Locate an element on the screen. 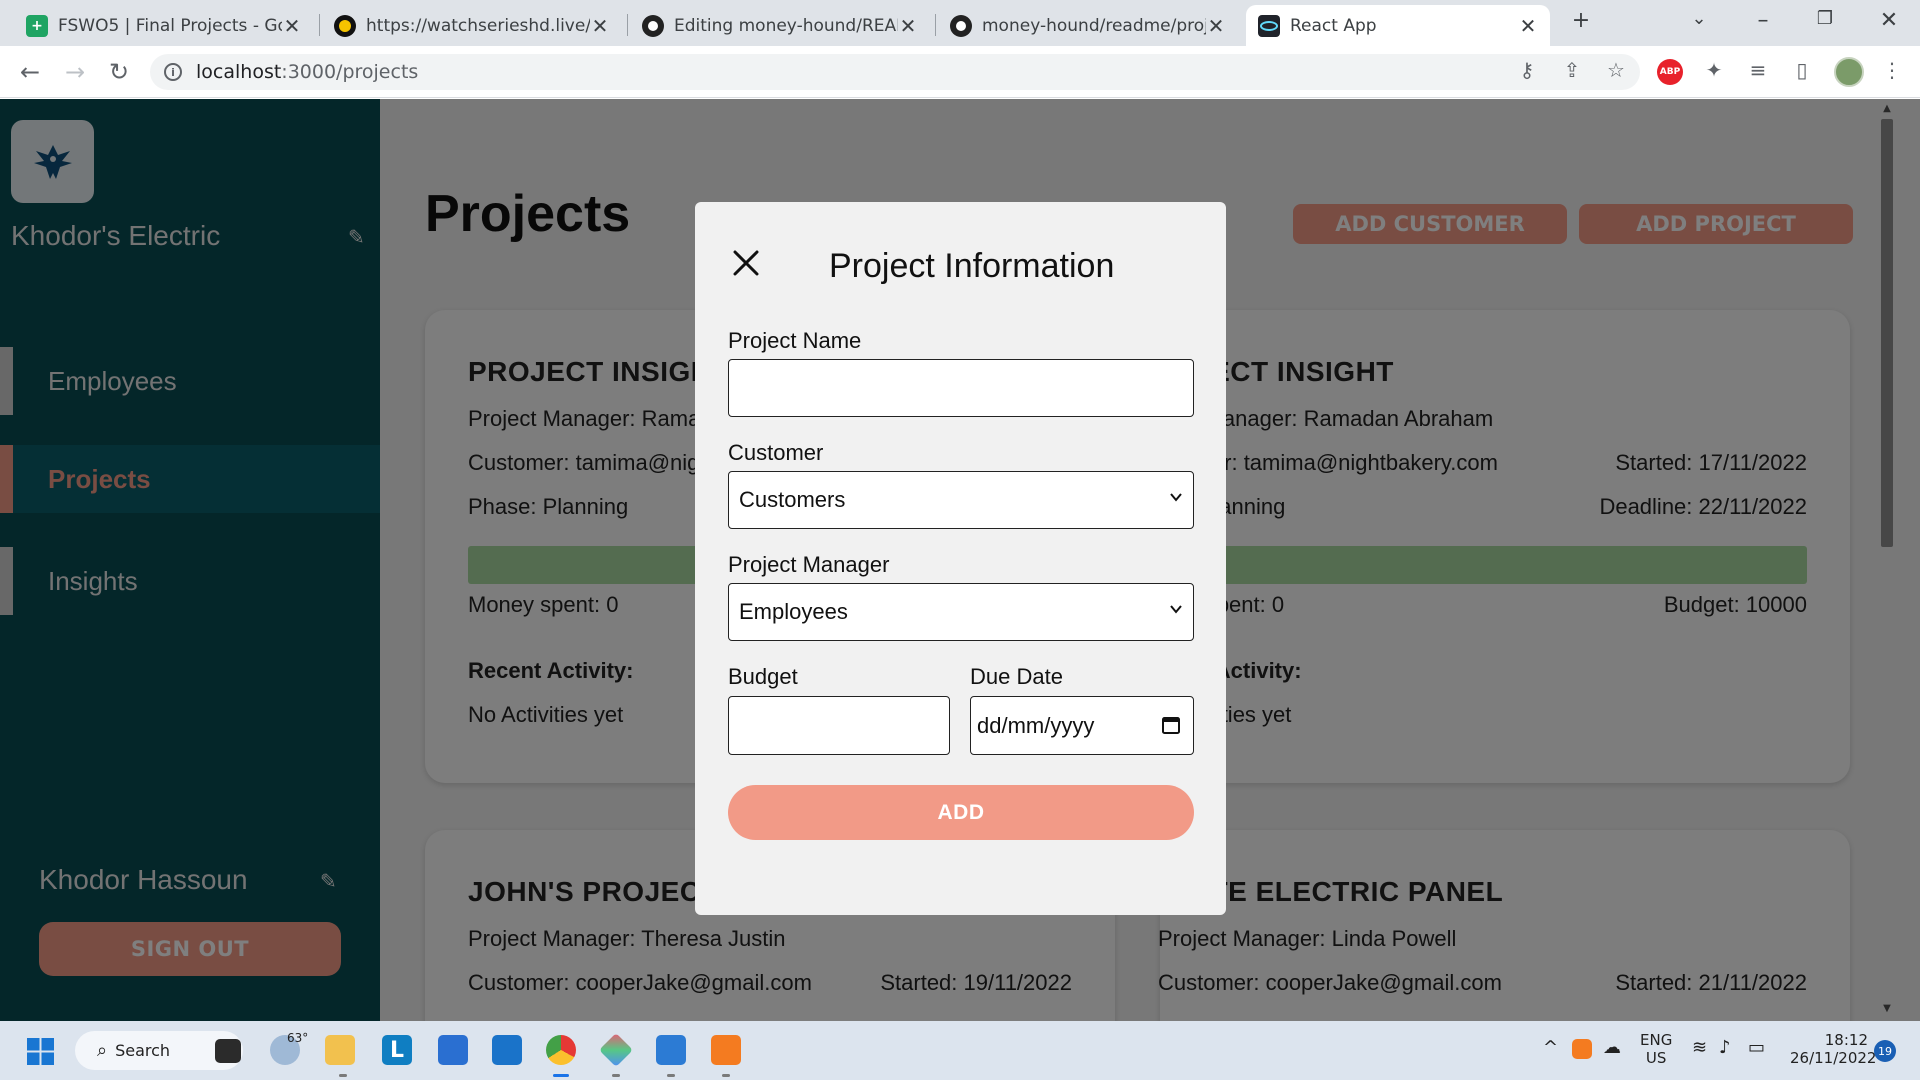  lang-top: ENG is located at coordinates (1656, 1040).